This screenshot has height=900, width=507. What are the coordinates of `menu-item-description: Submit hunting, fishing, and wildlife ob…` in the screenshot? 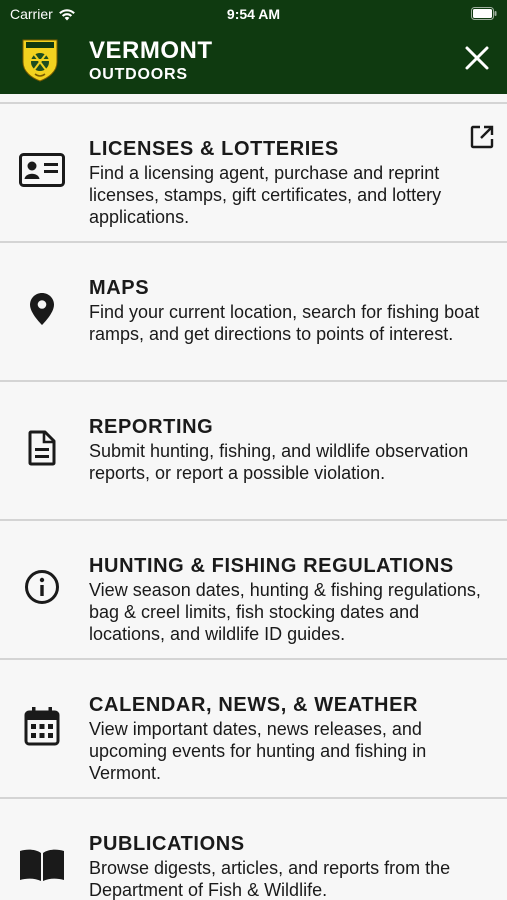 It's located at (279, 462).